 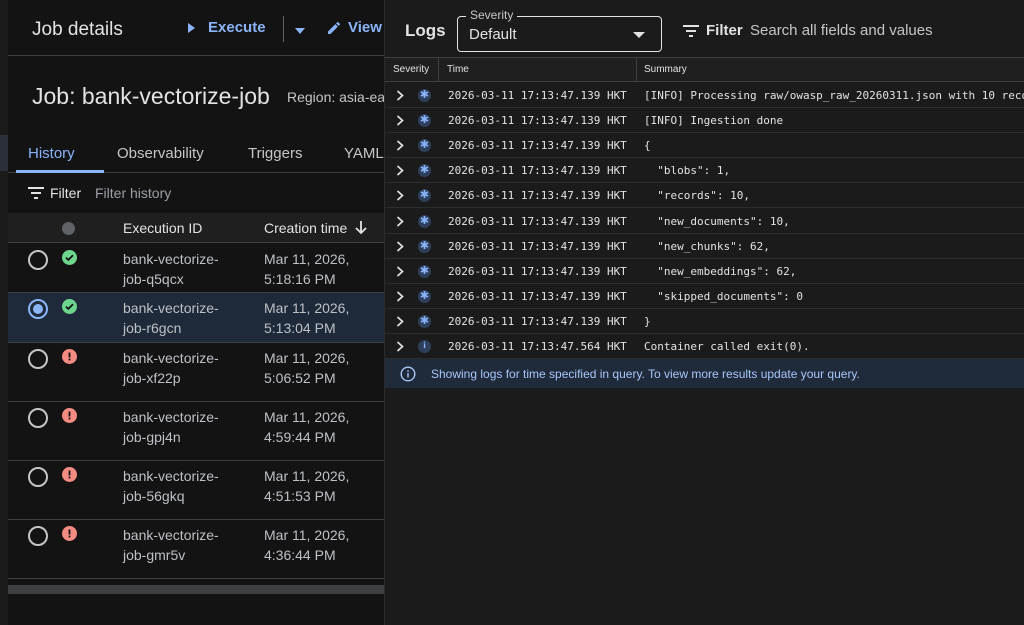 I want to click on logs-search-input: Search all fields and values, so click(x=841, y=30).